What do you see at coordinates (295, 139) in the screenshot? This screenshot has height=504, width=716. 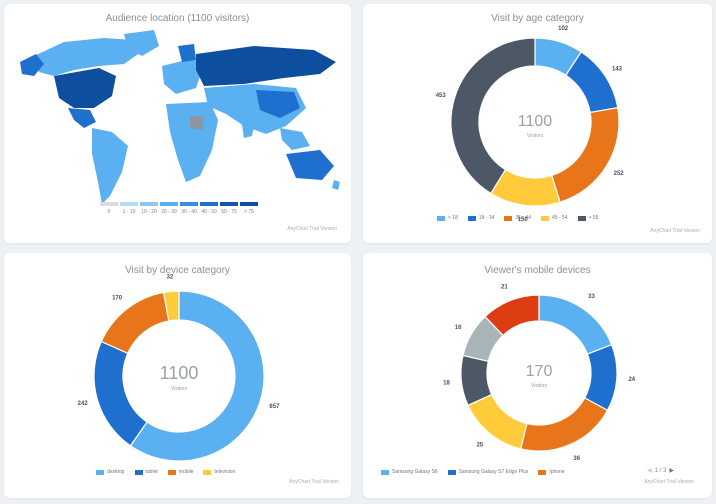 I see `region-se-asia` at bounding box center [295, 139].